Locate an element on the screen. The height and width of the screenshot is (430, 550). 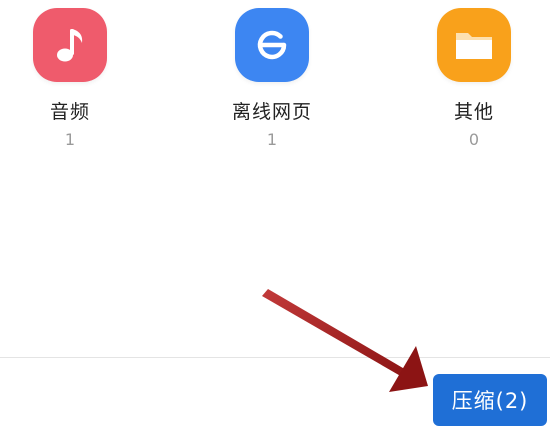
category-audio: 音频 1 is located at coordinates (70, 79).